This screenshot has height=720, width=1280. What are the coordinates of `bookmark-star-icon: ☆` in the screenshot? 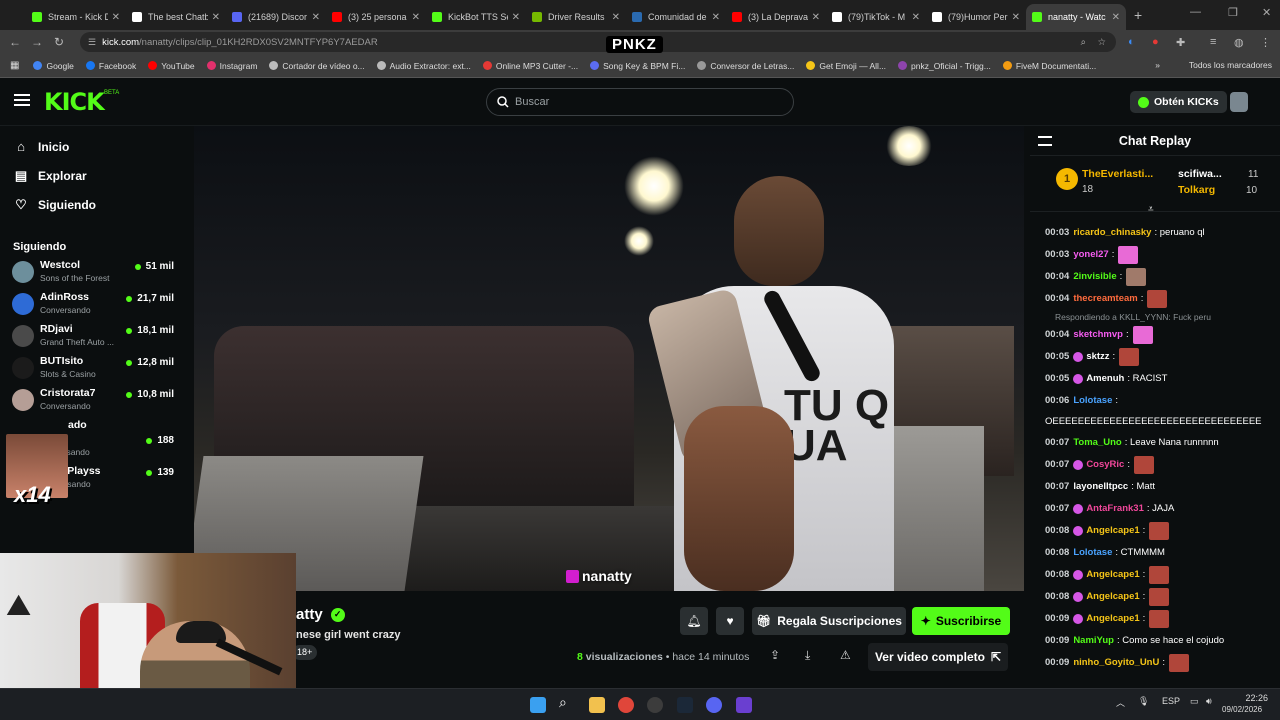 It's located at (1101, 42).